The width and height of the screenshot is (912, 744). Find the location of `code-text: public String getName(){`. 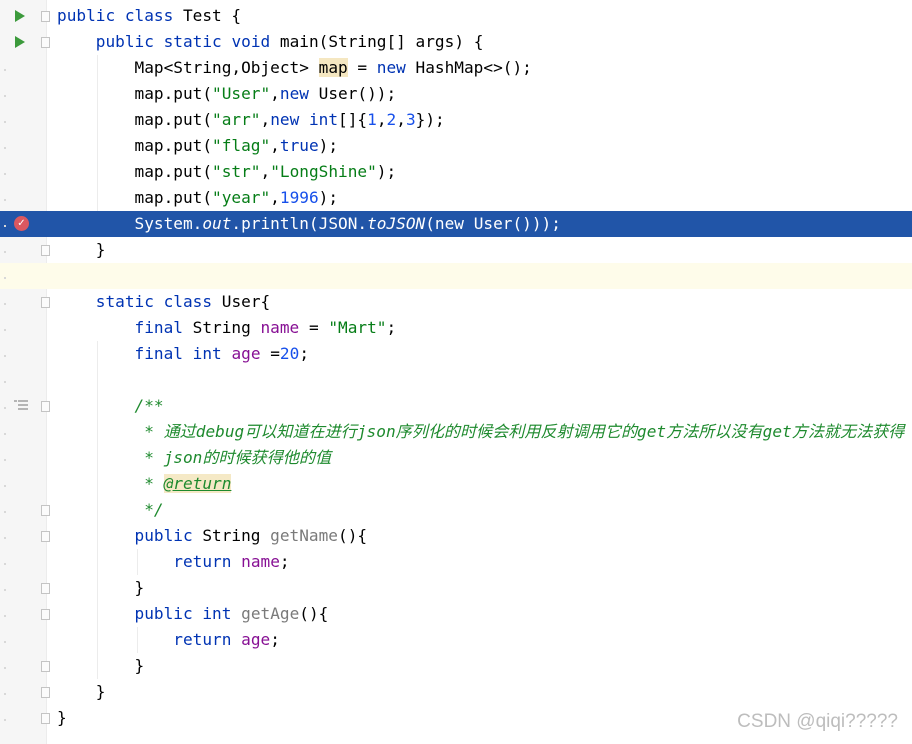

code-text: public String getName(){ is located at coordinates (251, 535).